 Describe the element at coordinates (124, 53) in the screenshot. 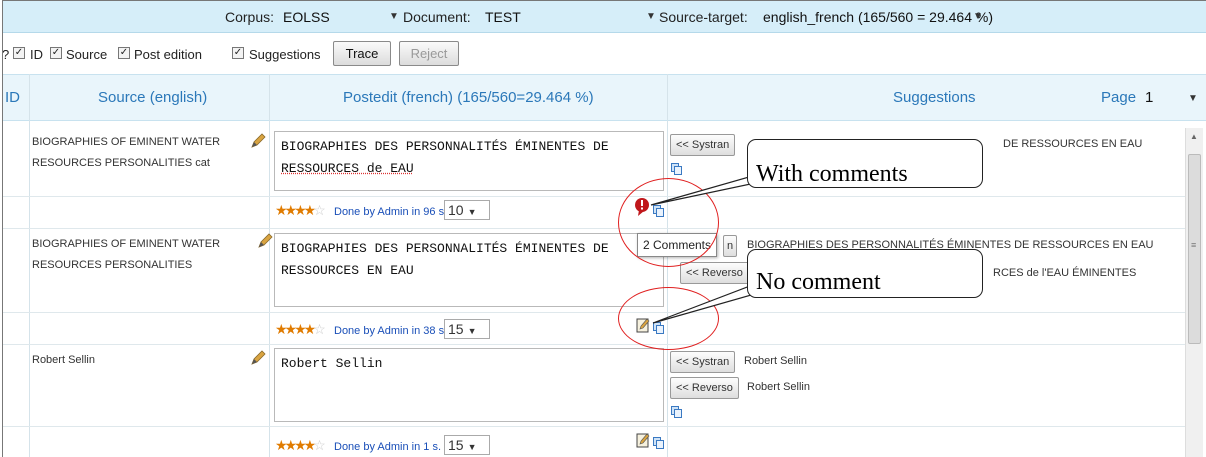

I see `post-edition-checkbox: ✓` at that location.